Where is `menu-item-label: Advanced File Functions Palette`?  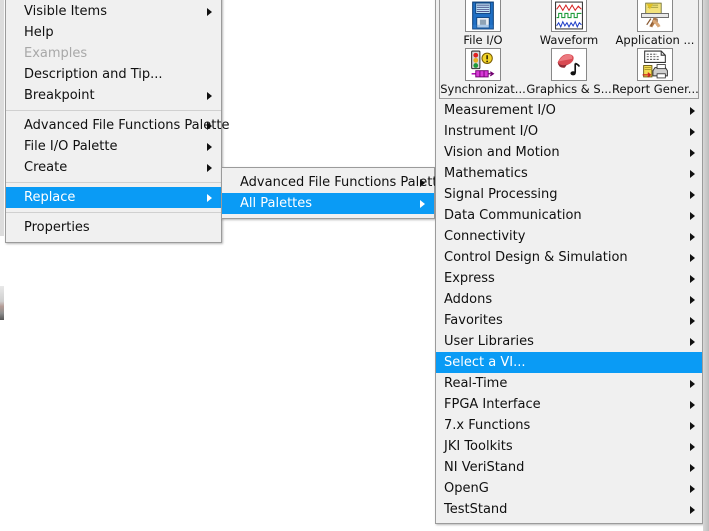 menu-item-label: Advanced File Functions Palette is located at coordinates (343, 182).